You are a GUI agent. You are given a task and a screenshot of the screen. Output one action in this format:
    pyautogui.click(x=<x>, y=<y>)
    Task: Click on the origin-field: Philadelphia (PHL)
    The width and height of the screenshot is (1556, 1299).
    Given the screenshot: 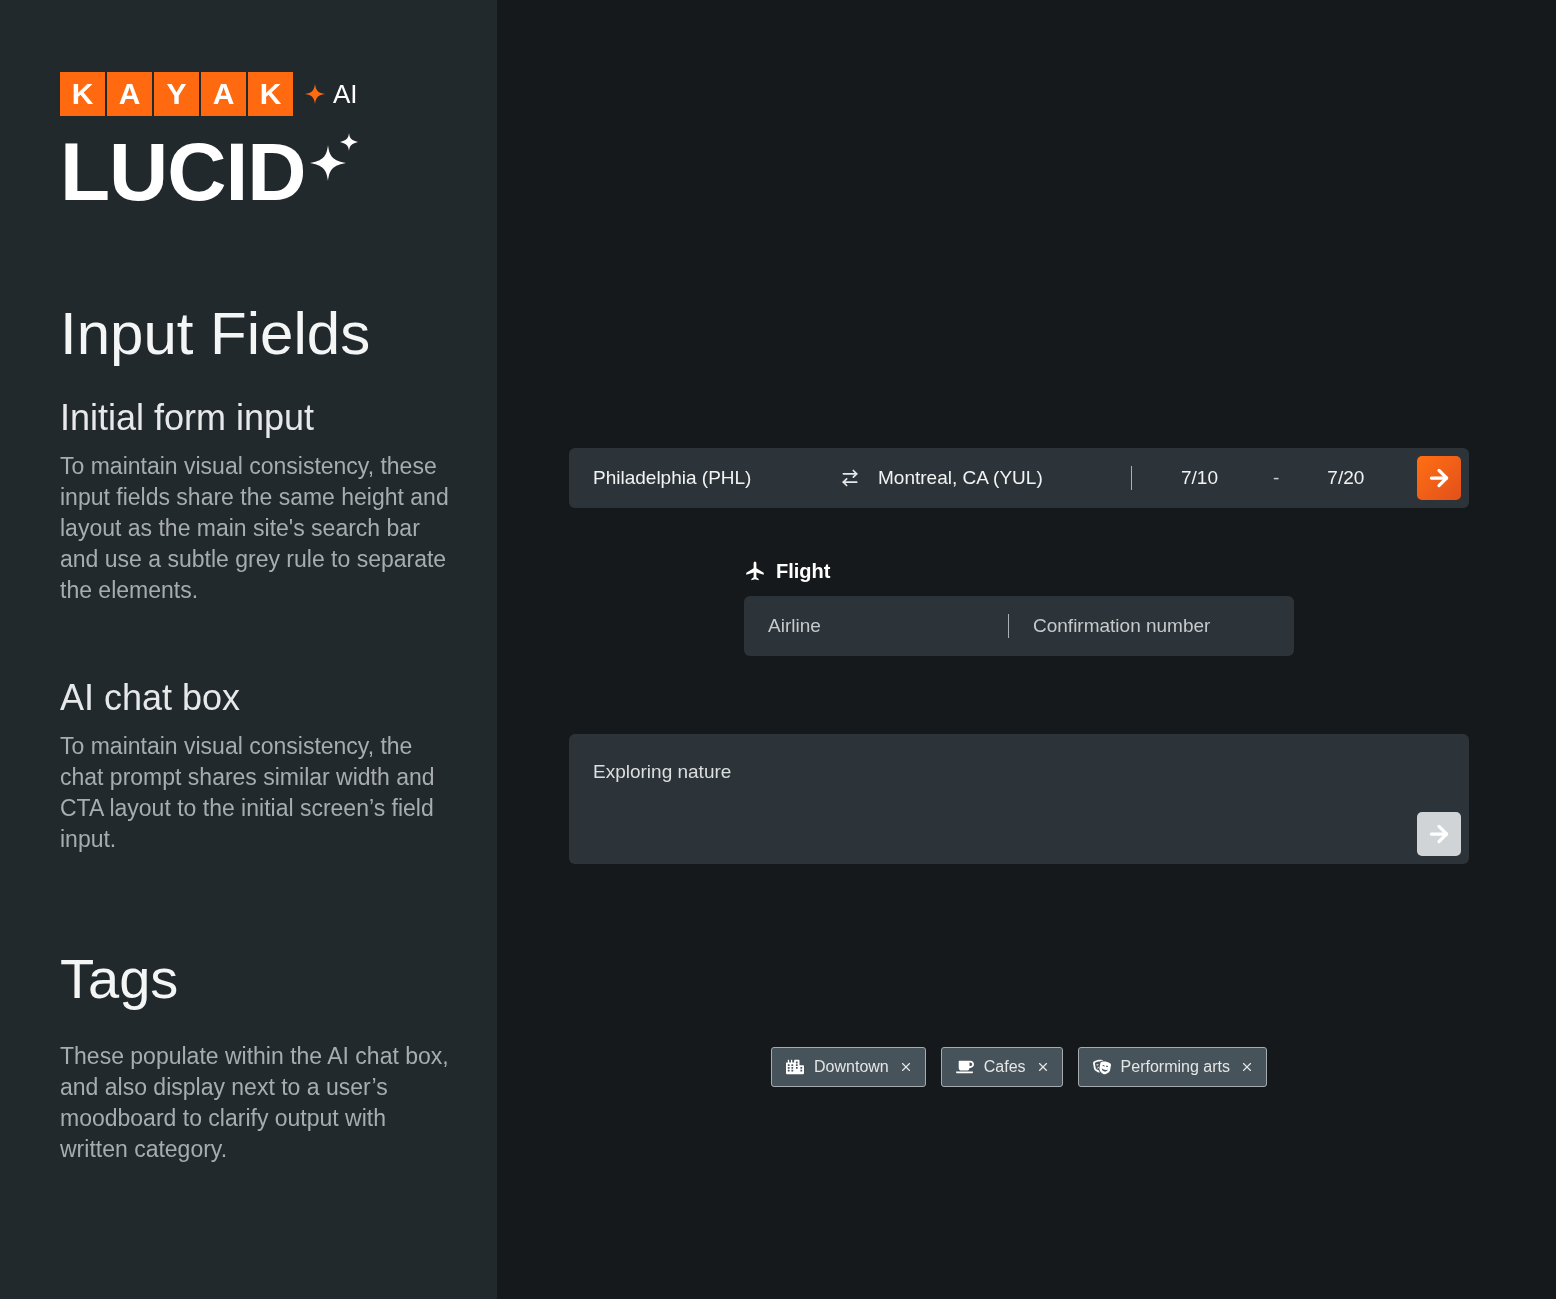 What is the action you would take?
    pyautogui.click(x=713, y=478)
    